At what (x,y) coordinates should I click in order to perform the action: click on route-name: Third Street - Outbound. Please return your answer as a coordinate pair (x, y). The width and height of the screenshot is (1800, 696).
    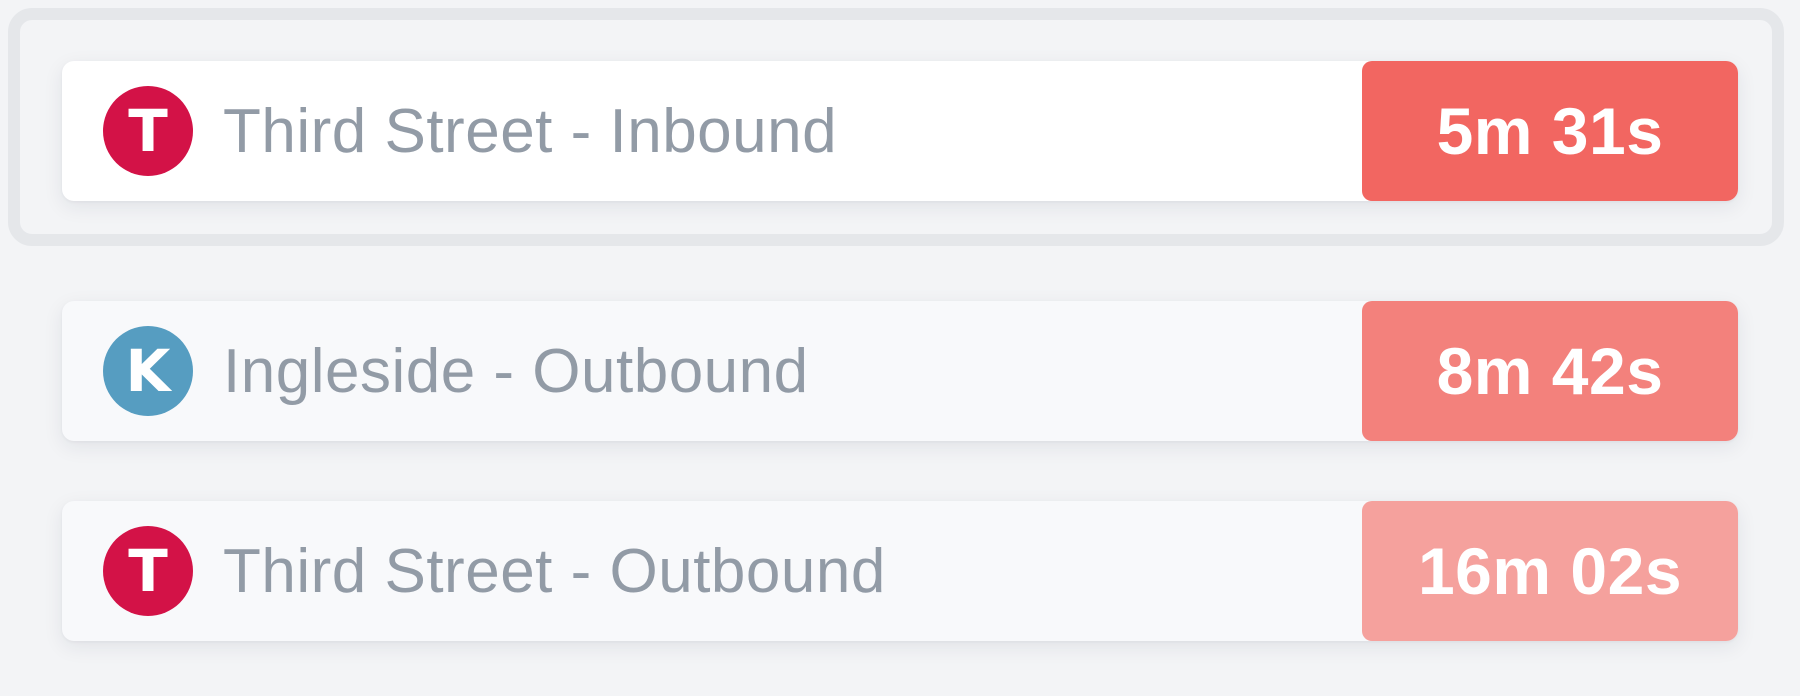
    Looking at the image, I should click on (554, 571).